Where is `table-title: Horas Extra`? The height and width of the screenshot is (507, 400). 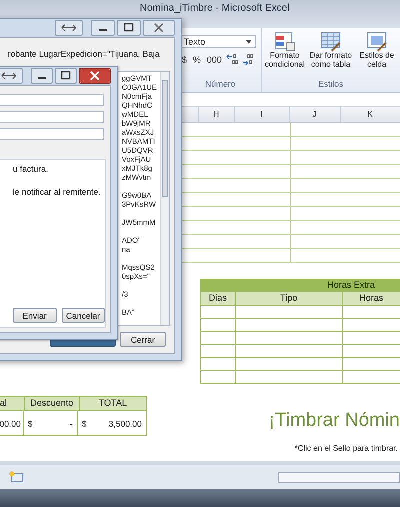
table-title: Horas Extra is located at coordinates (300, 285).